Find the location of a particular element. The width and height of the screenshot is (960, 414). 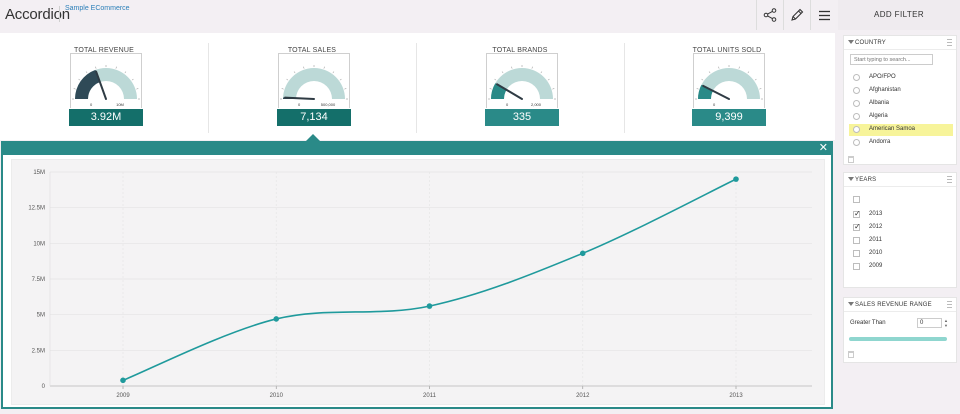

share-icon is located at coordinates (770, 15).